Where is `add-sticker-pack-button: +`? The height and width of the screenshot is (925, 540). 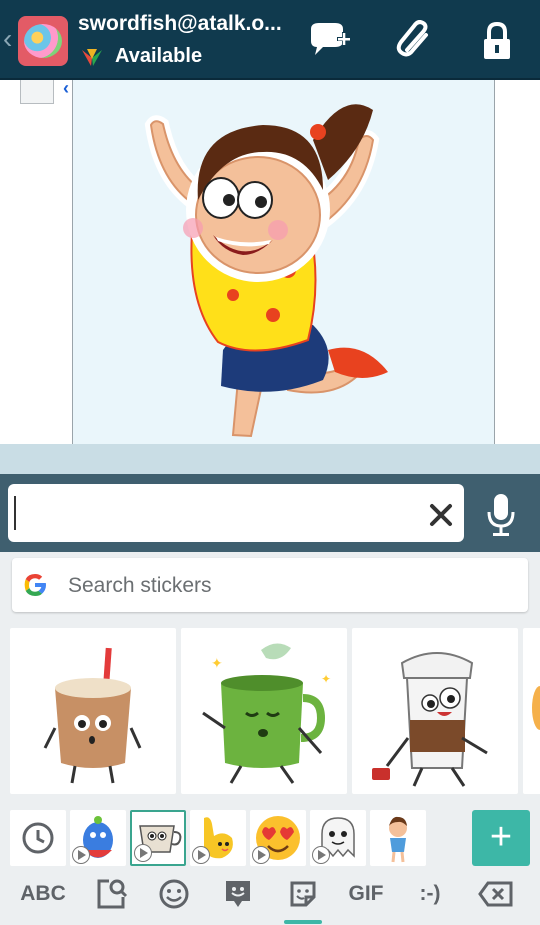
add-sticker-pack-button: + is located at coordinates (501, 838).